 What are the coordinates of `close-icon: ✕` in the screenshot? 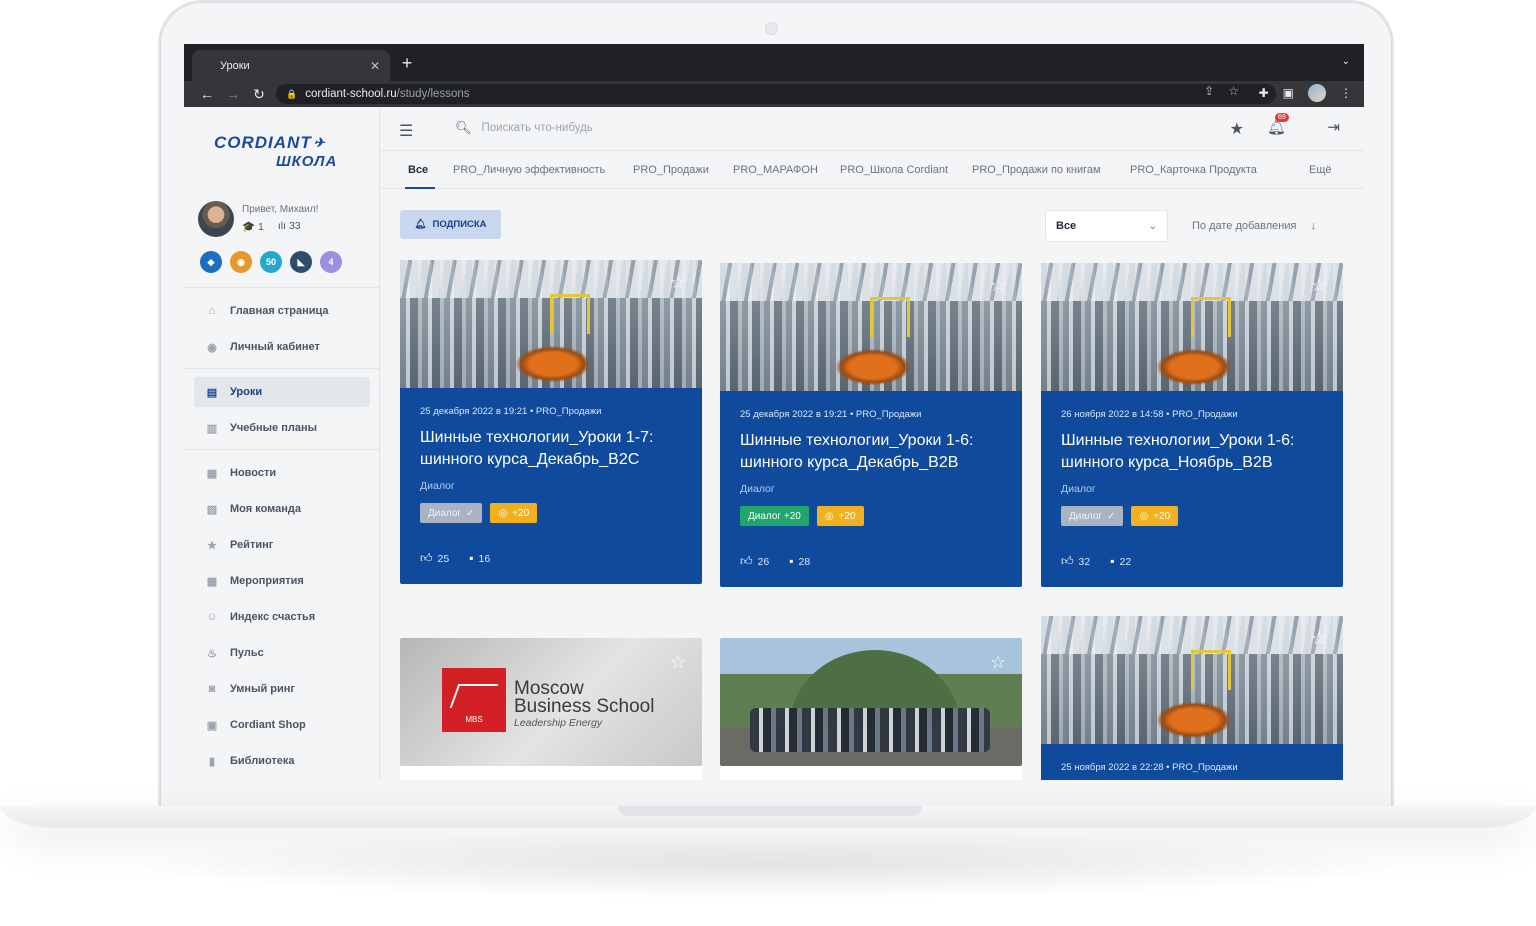 It's located at (375, 66).